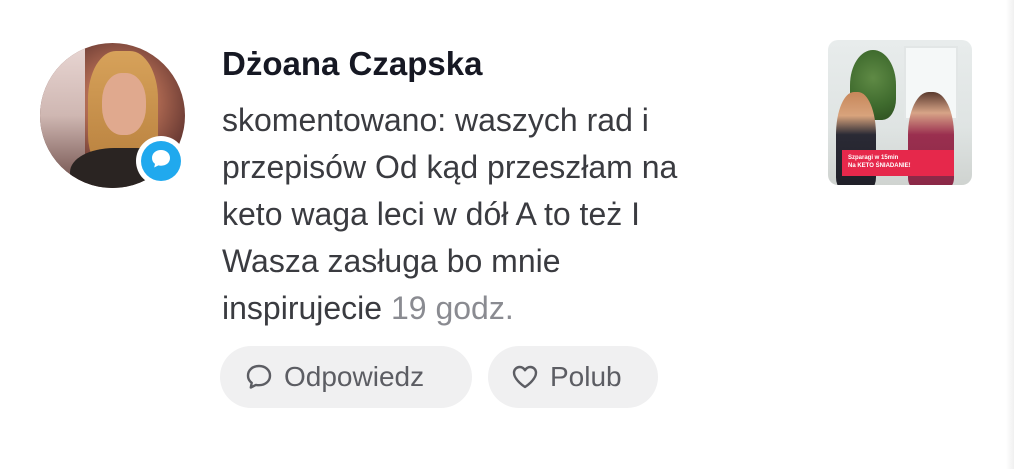  What do you see at coordinates (113, 115) in the screenshot?
I see `avatar` at bounding box center [113, 115].